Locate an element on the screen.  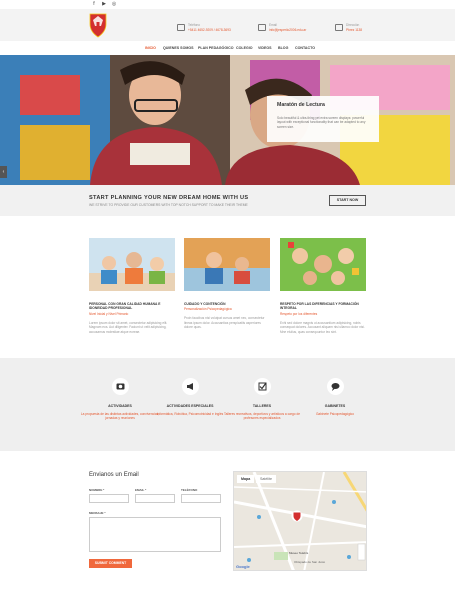
nombre-input is located at coordinates (109, 498).